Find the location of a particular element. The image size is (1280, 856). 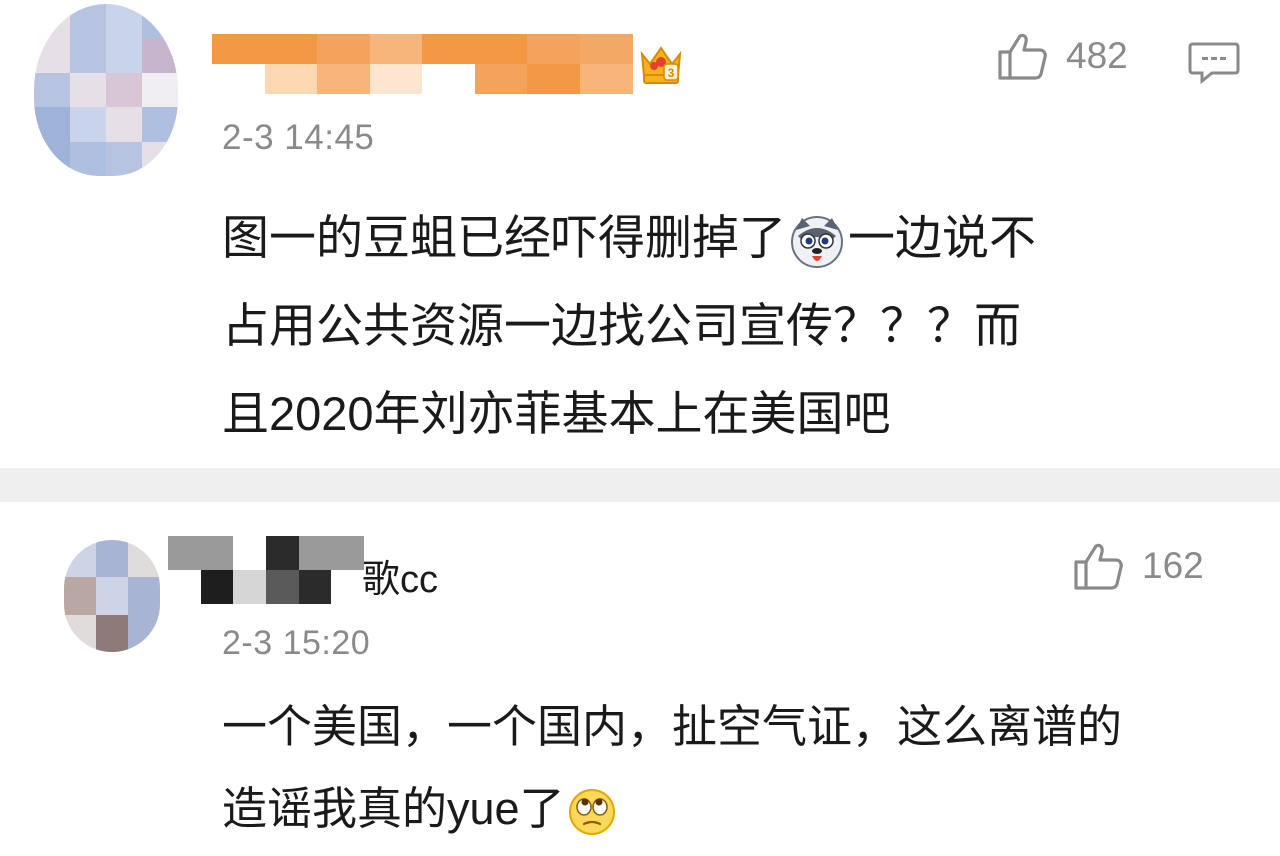

like-count: 482 is located at coordinates (1097, 55).